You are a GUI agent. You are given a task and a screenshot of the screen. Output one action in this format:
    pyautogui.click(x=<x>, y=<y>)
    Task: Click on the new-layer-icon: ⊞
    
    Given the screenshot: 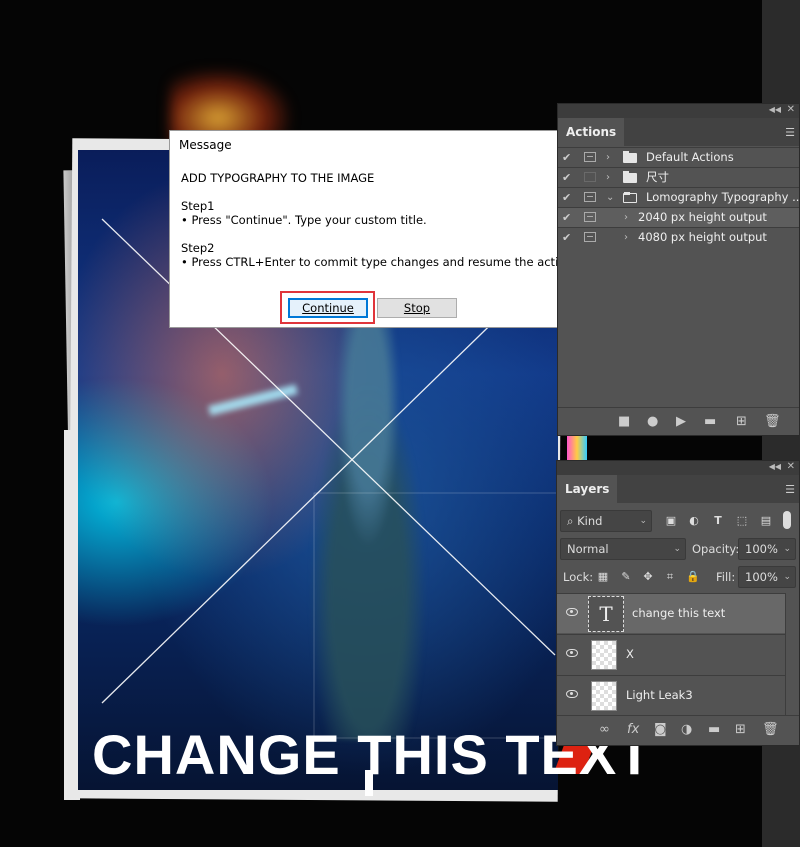 What is the action you would take?
    pyautogui.click(x=740, y=729)
    